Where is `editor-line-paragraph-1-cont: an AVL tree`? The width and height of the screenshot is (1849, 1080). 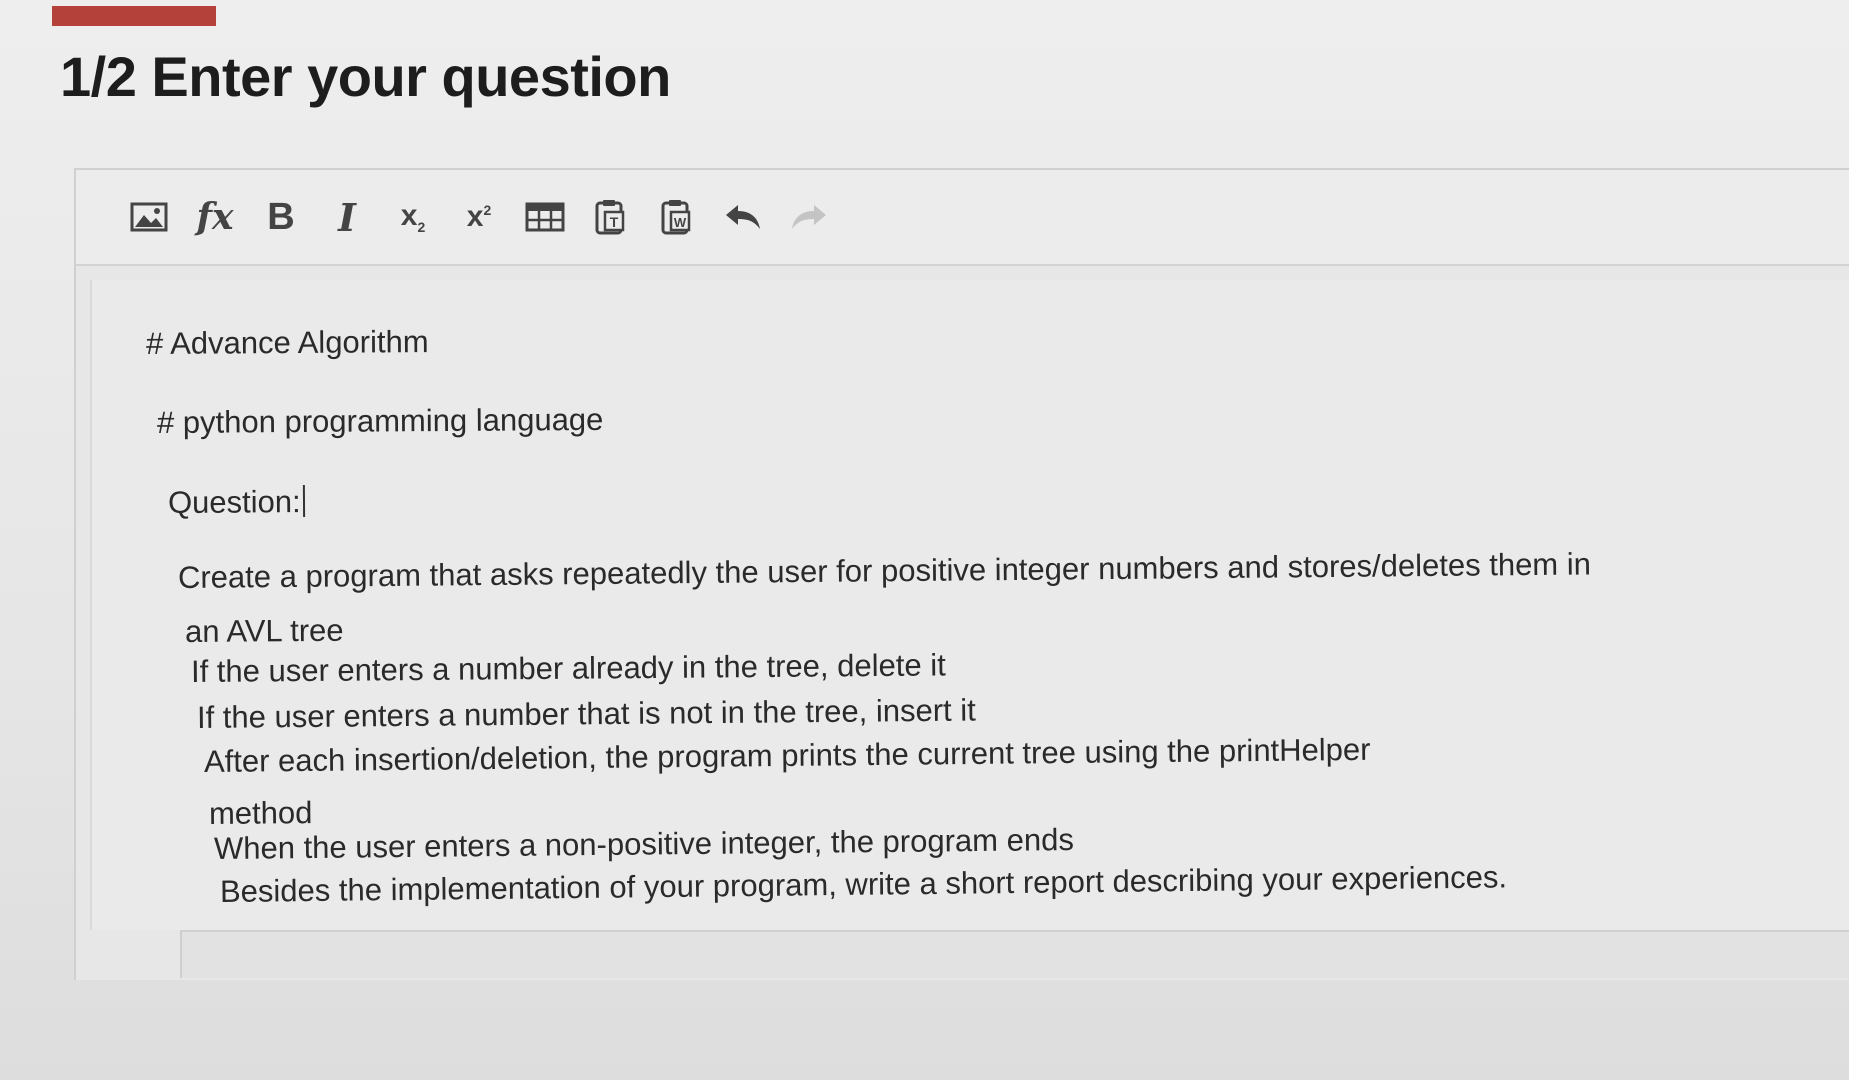
editor-line-paragraph-1-cont: an AVL tree is located at coordinates (264, 630).